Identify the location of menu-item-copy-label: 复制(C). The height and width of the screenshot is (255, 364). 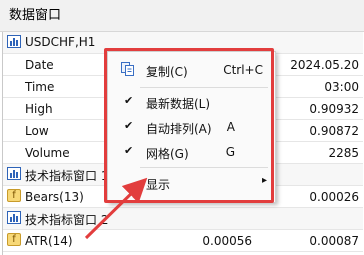
(167, 72).